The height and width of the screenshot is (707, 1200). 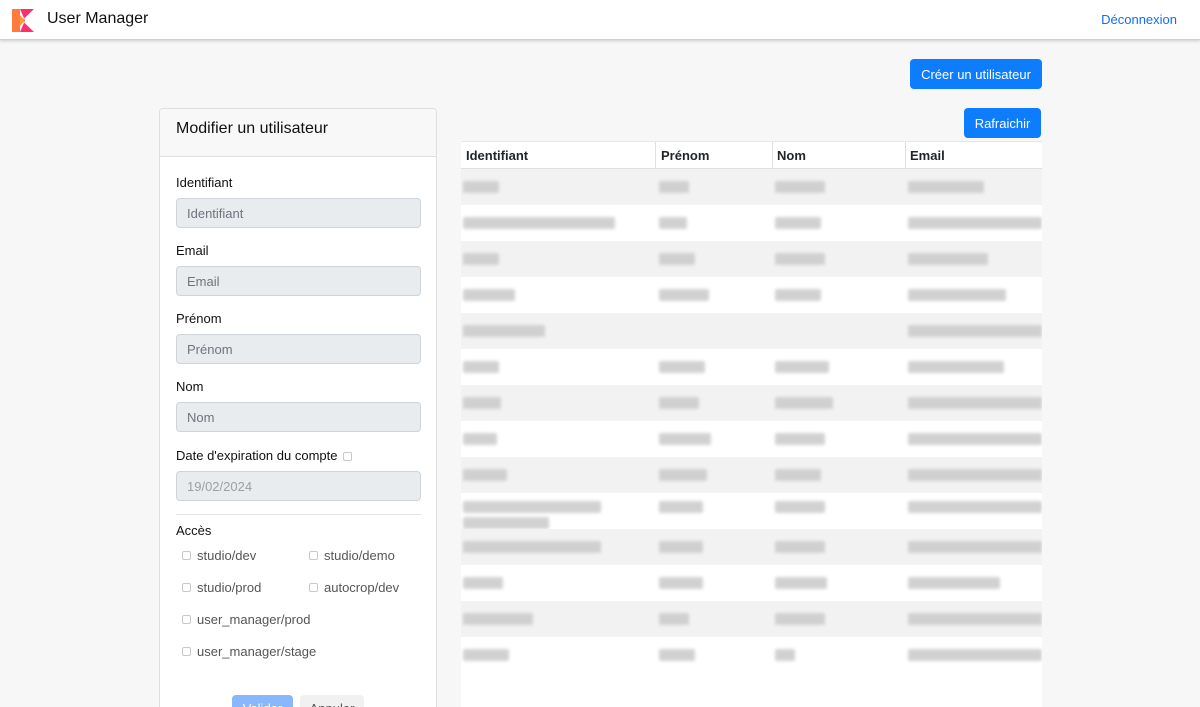 I want to click on prenom-input, so click(x=298, y=349).